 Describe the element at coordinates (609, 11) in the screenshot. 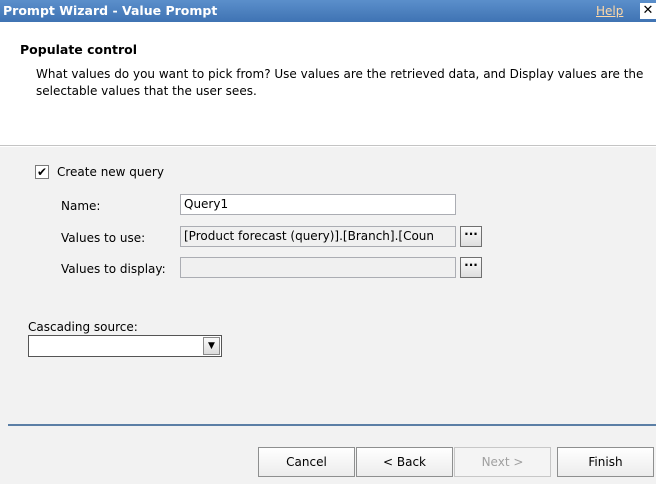

I see `help-link: Help` at that location.